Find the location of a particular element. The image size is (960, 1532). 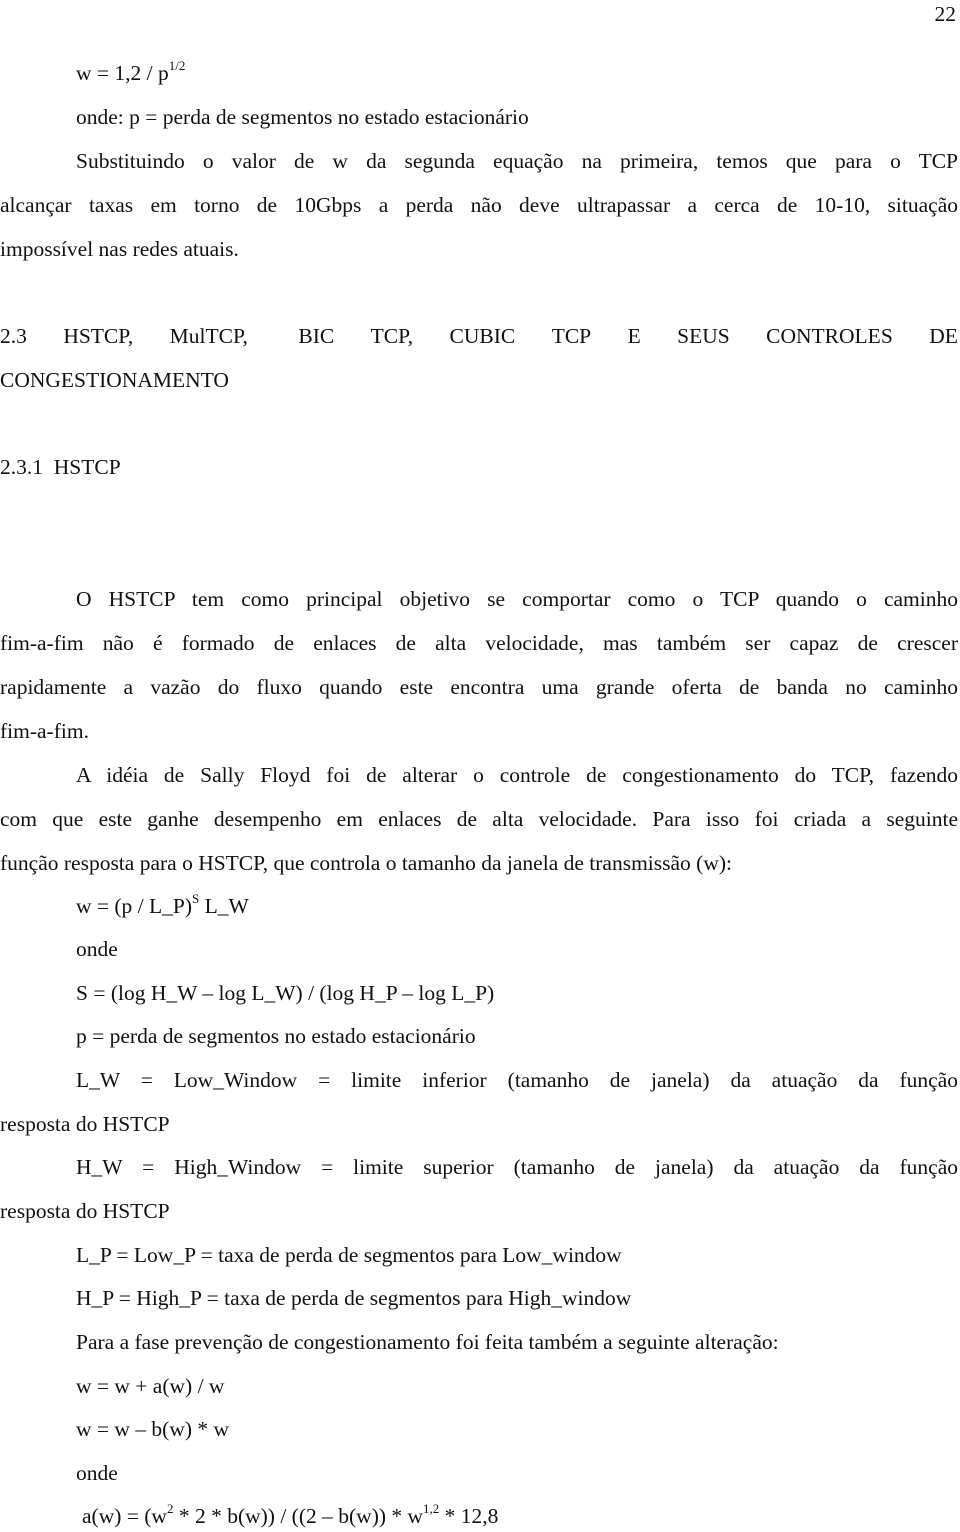

equation-exponent: 1,2 is located at coordinates (431, 1508).